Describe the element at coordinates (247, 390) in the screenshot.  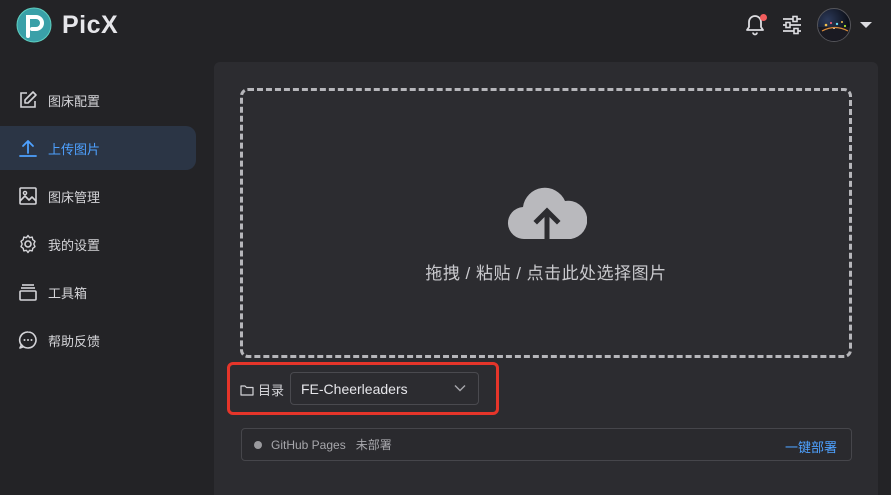
I see `folder-icon` at that location.